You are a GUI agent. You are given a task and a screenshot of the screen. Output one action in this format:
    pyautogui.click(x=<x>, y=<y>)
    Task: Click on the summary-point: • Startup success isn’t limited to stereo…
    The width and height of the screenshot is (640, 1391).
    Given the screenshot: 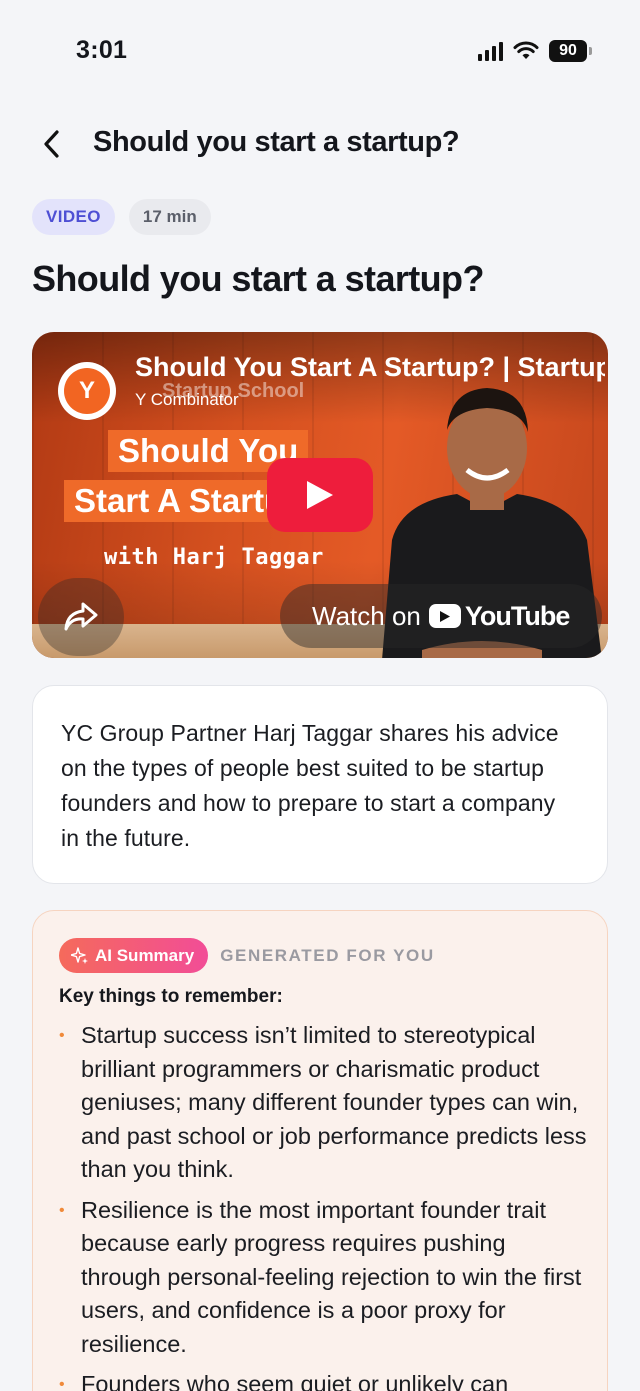 What is the action you would take?
    pyautogui.click(x=324, y=1103)
    